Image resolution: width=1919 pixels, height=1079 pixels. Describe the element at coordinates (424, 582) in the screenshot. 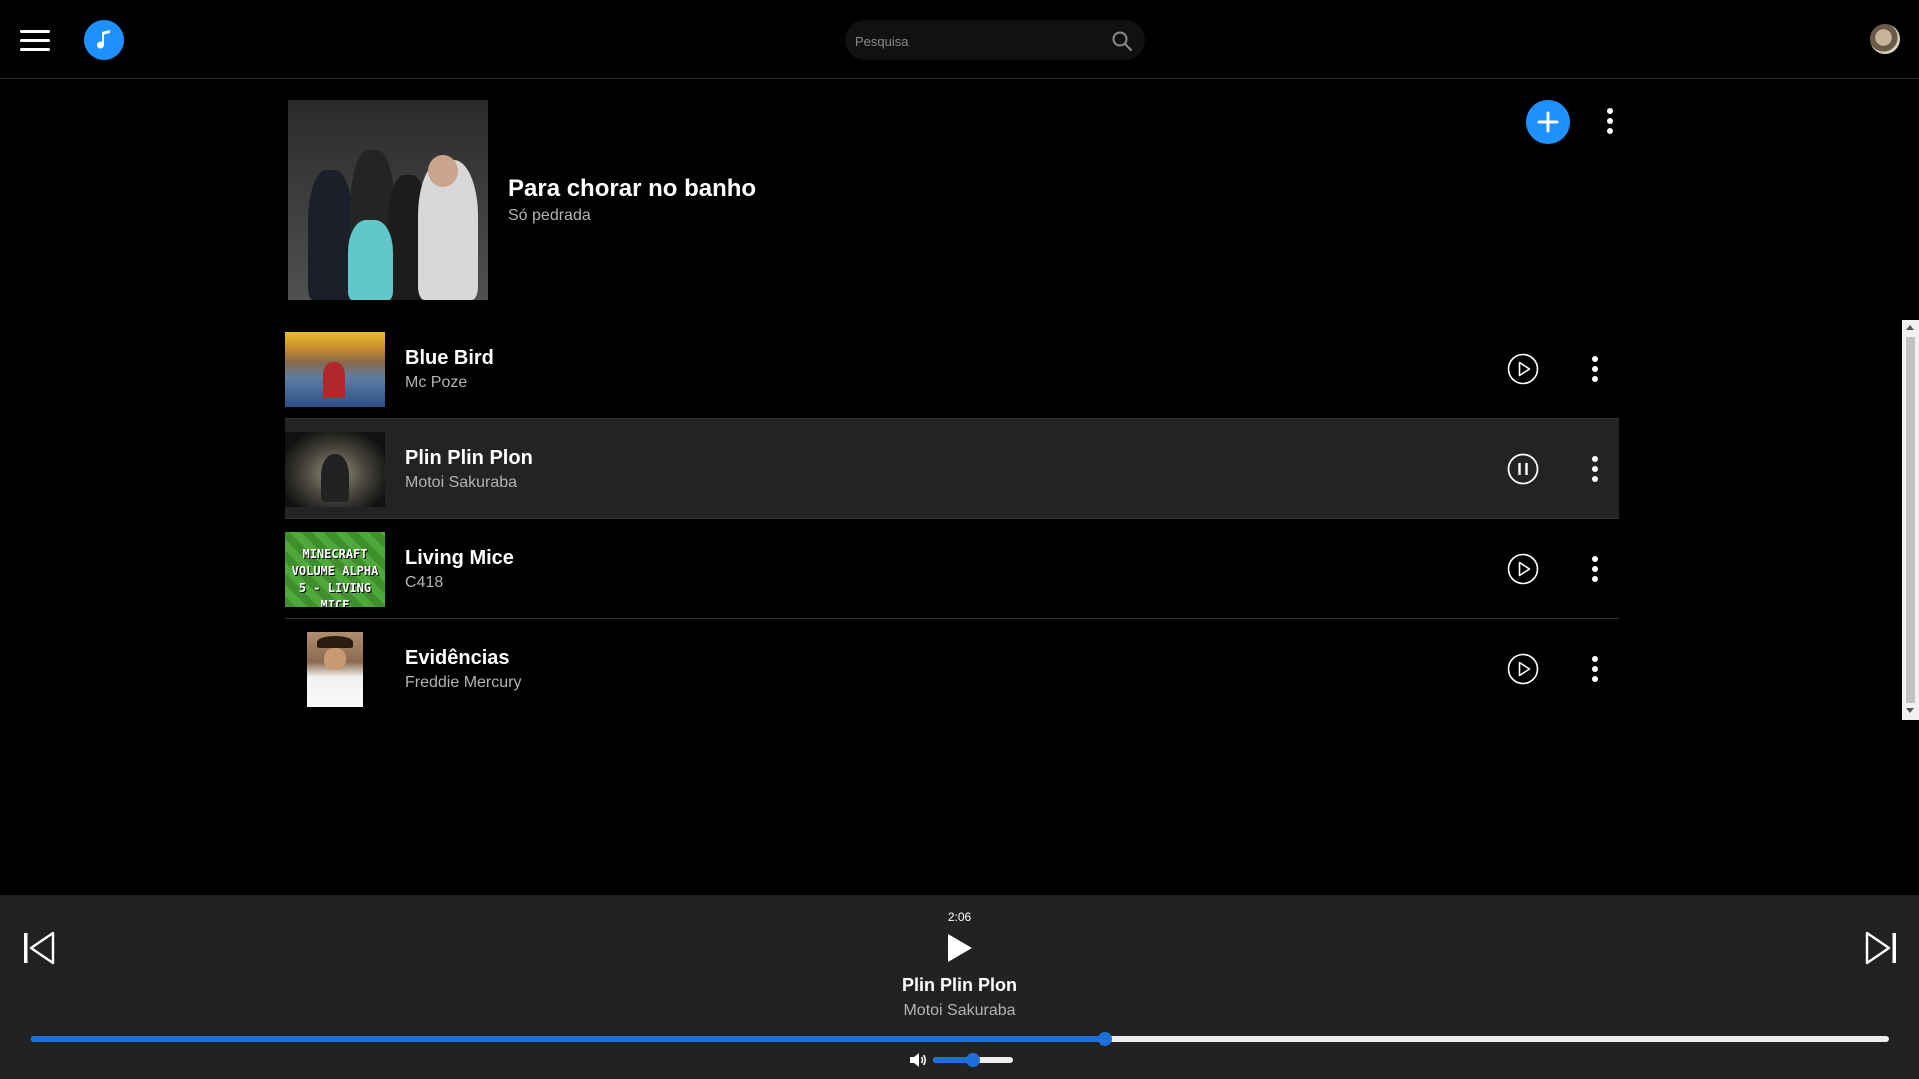

I see `track-artist: C418` at that location.